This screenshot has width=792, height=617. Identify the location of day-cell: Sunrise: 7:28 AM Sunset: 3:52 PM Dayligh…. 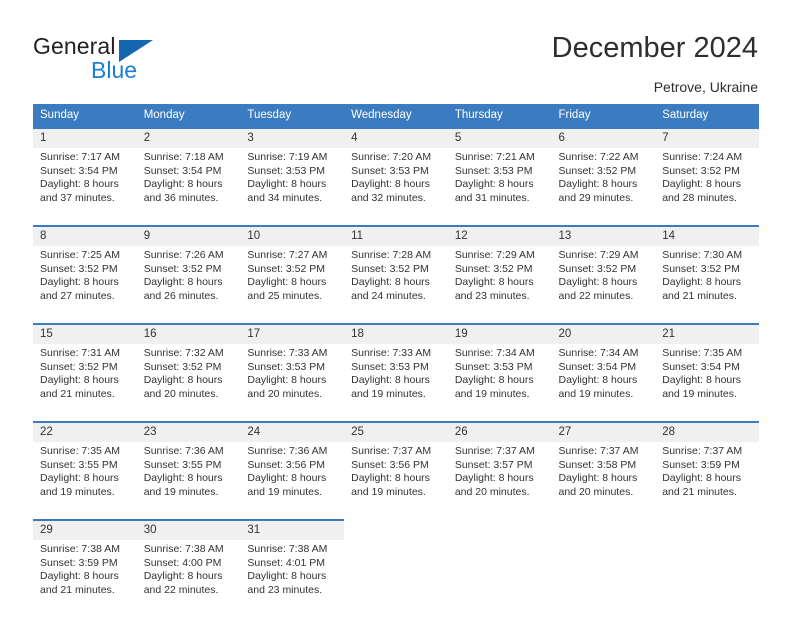
(396, 285).